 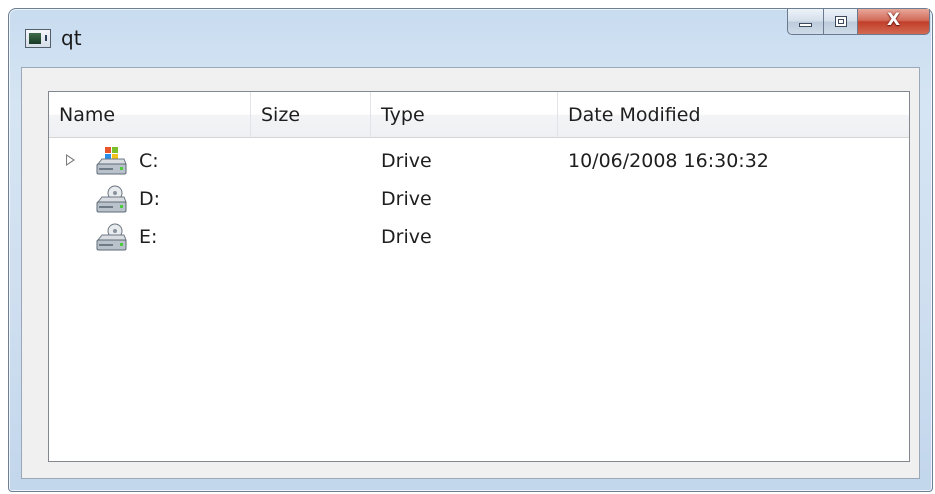 I want to click on close-button: X, so click(x=894, y=22).